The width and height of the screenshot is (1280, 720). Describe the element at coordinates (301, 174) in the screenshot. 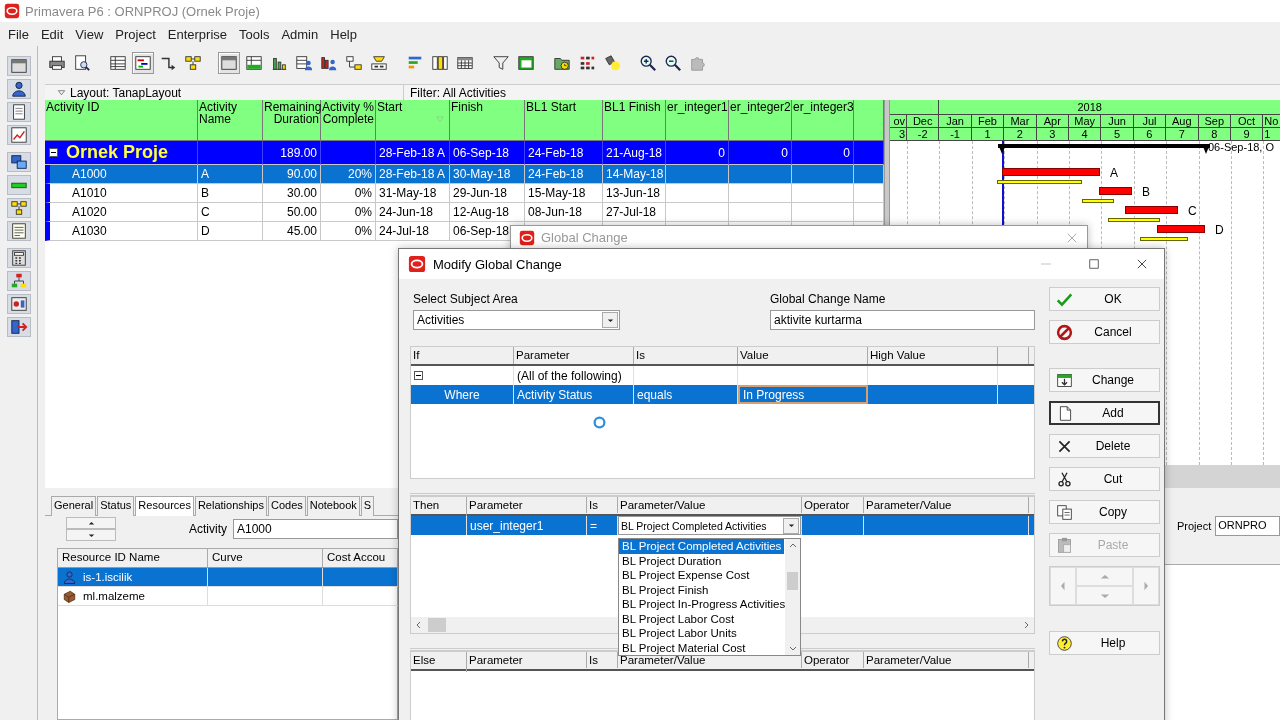

I see `table-cell: 90.00` at that location.